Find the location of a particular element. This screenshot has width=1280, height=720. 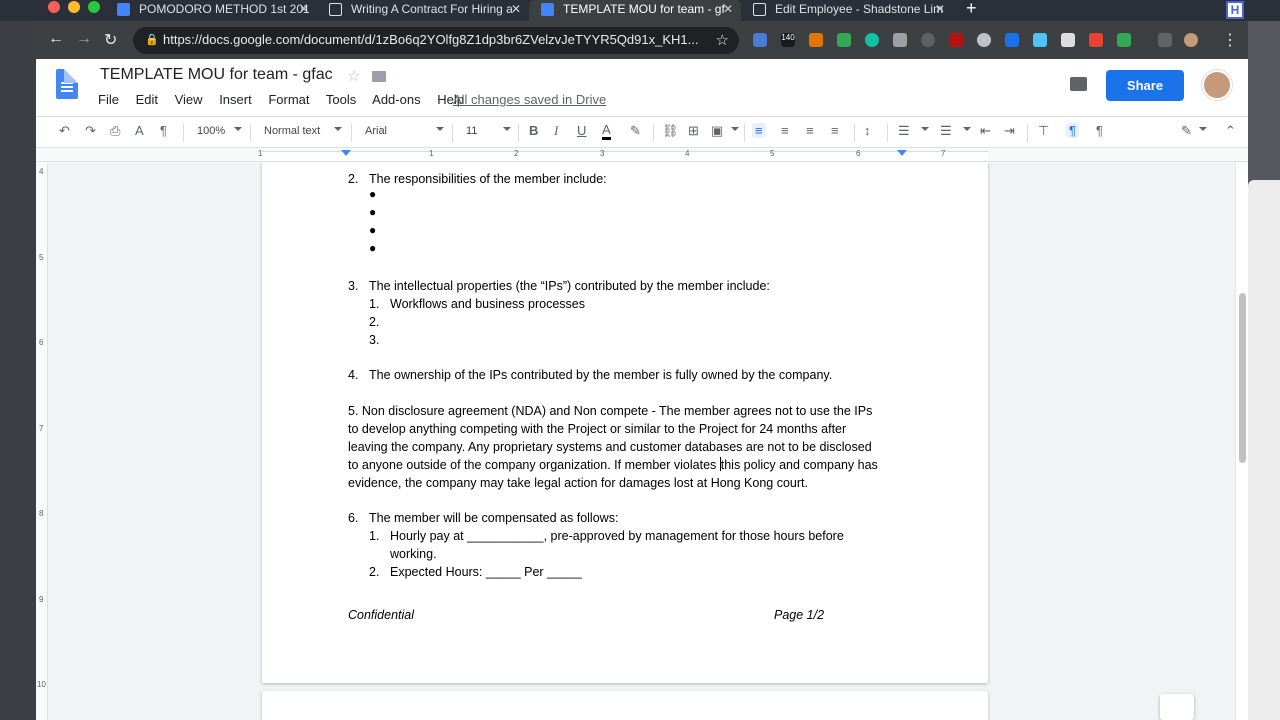

numbered-list-icon: ☰ is located at coordinates (904, 131).